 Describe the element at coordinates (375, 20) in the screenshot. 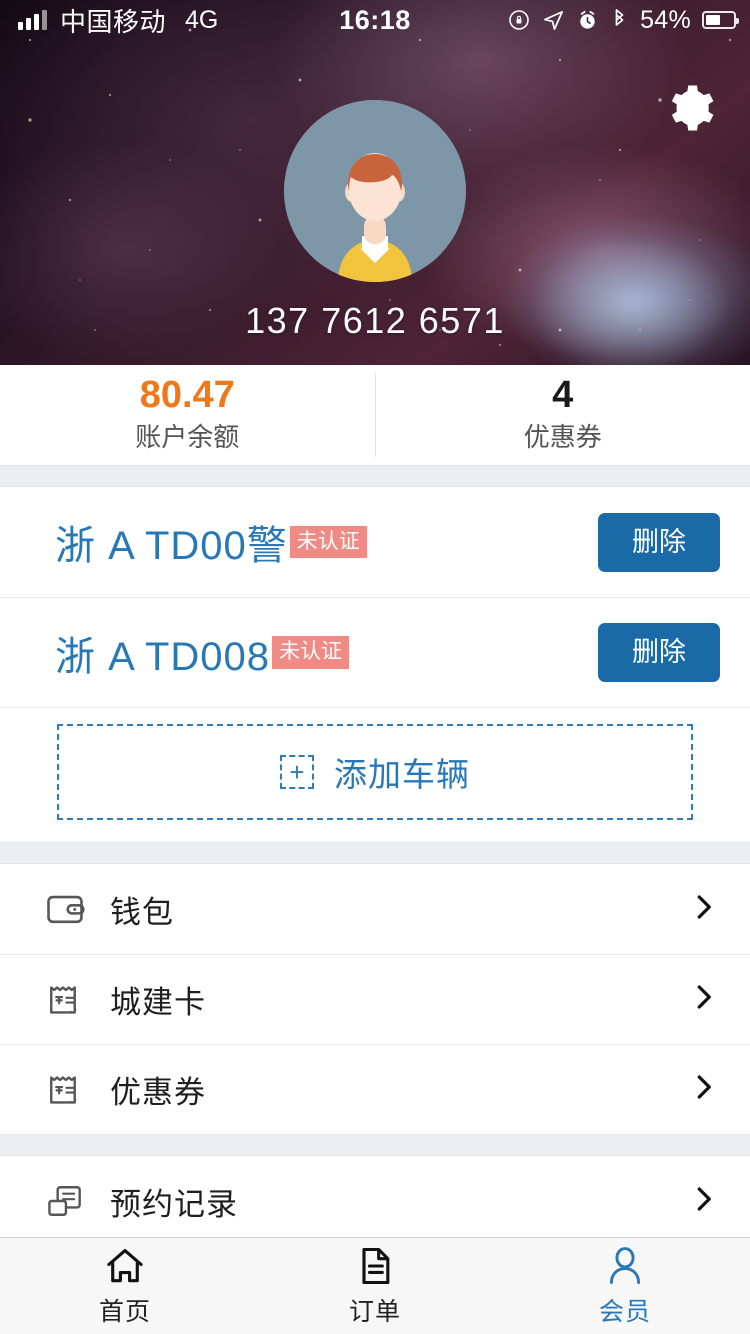

I see `status-bar: 中国移动 4G 16:18 54%` at that location.